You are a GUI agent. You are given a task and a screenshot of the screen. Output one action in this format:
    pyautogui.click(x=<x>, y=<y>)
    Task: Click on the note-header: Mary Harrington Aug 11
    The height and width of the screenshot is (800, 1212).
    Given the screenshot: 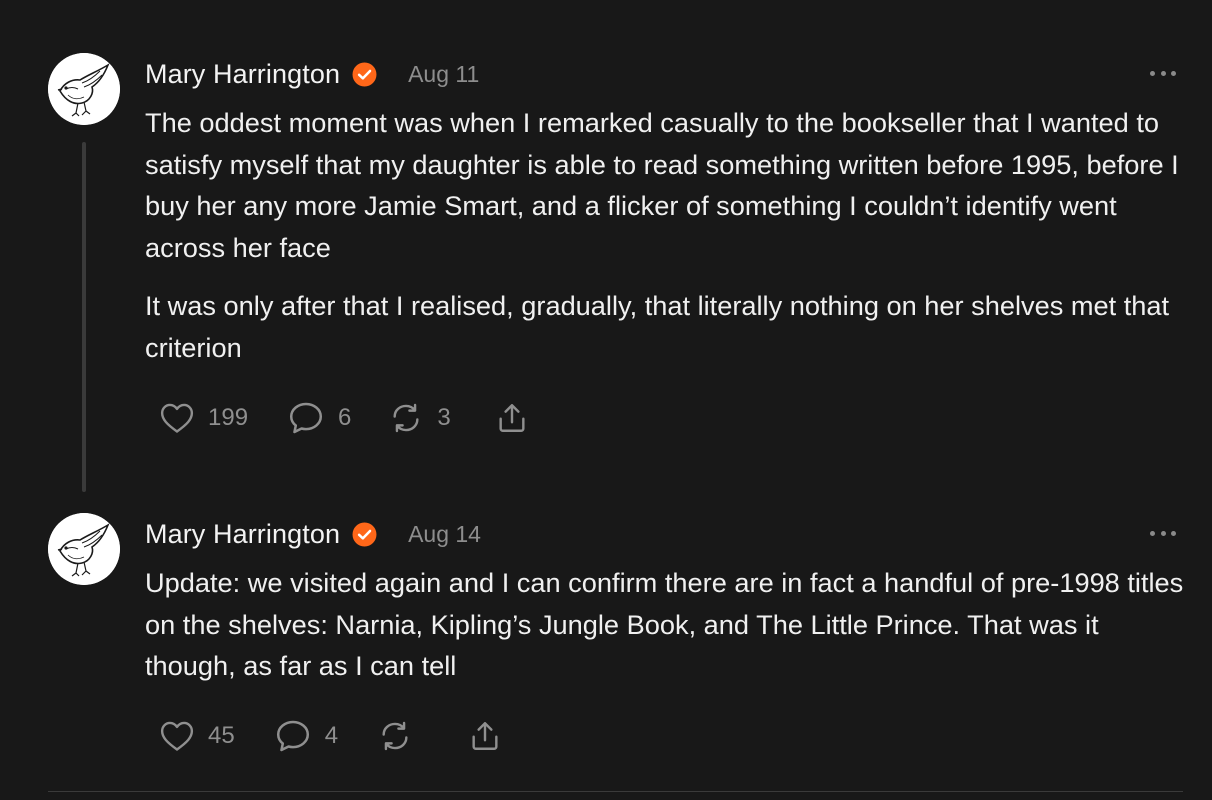 What is the action you would take?
    pyautogui.click(x=312, y=74)
    